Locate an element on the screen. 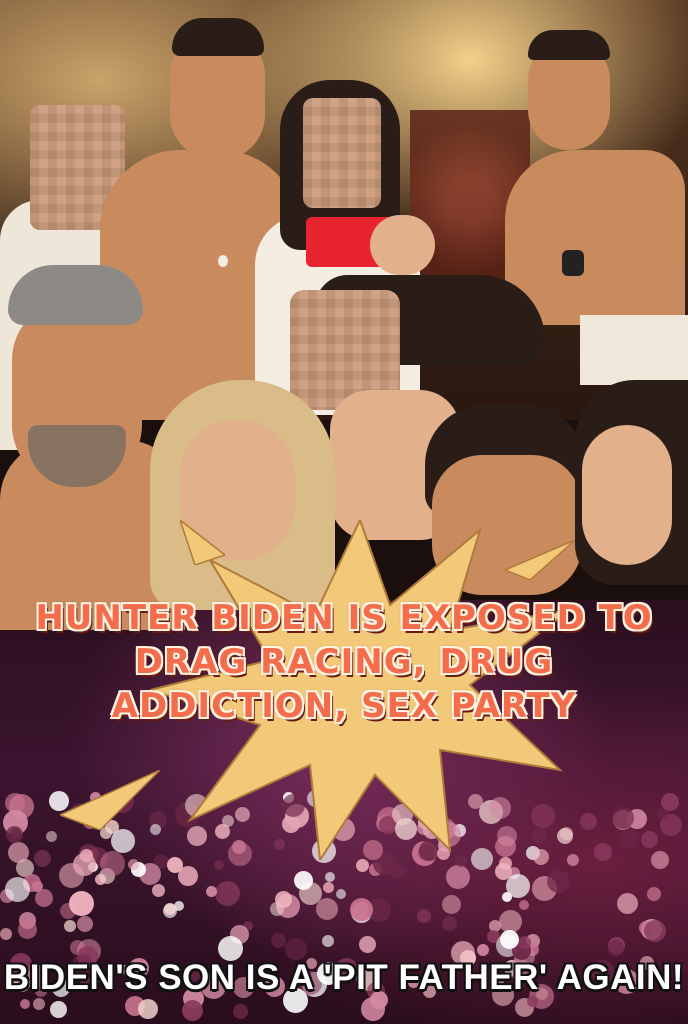  woman-kiss-face is located at coordinates (627, 495).